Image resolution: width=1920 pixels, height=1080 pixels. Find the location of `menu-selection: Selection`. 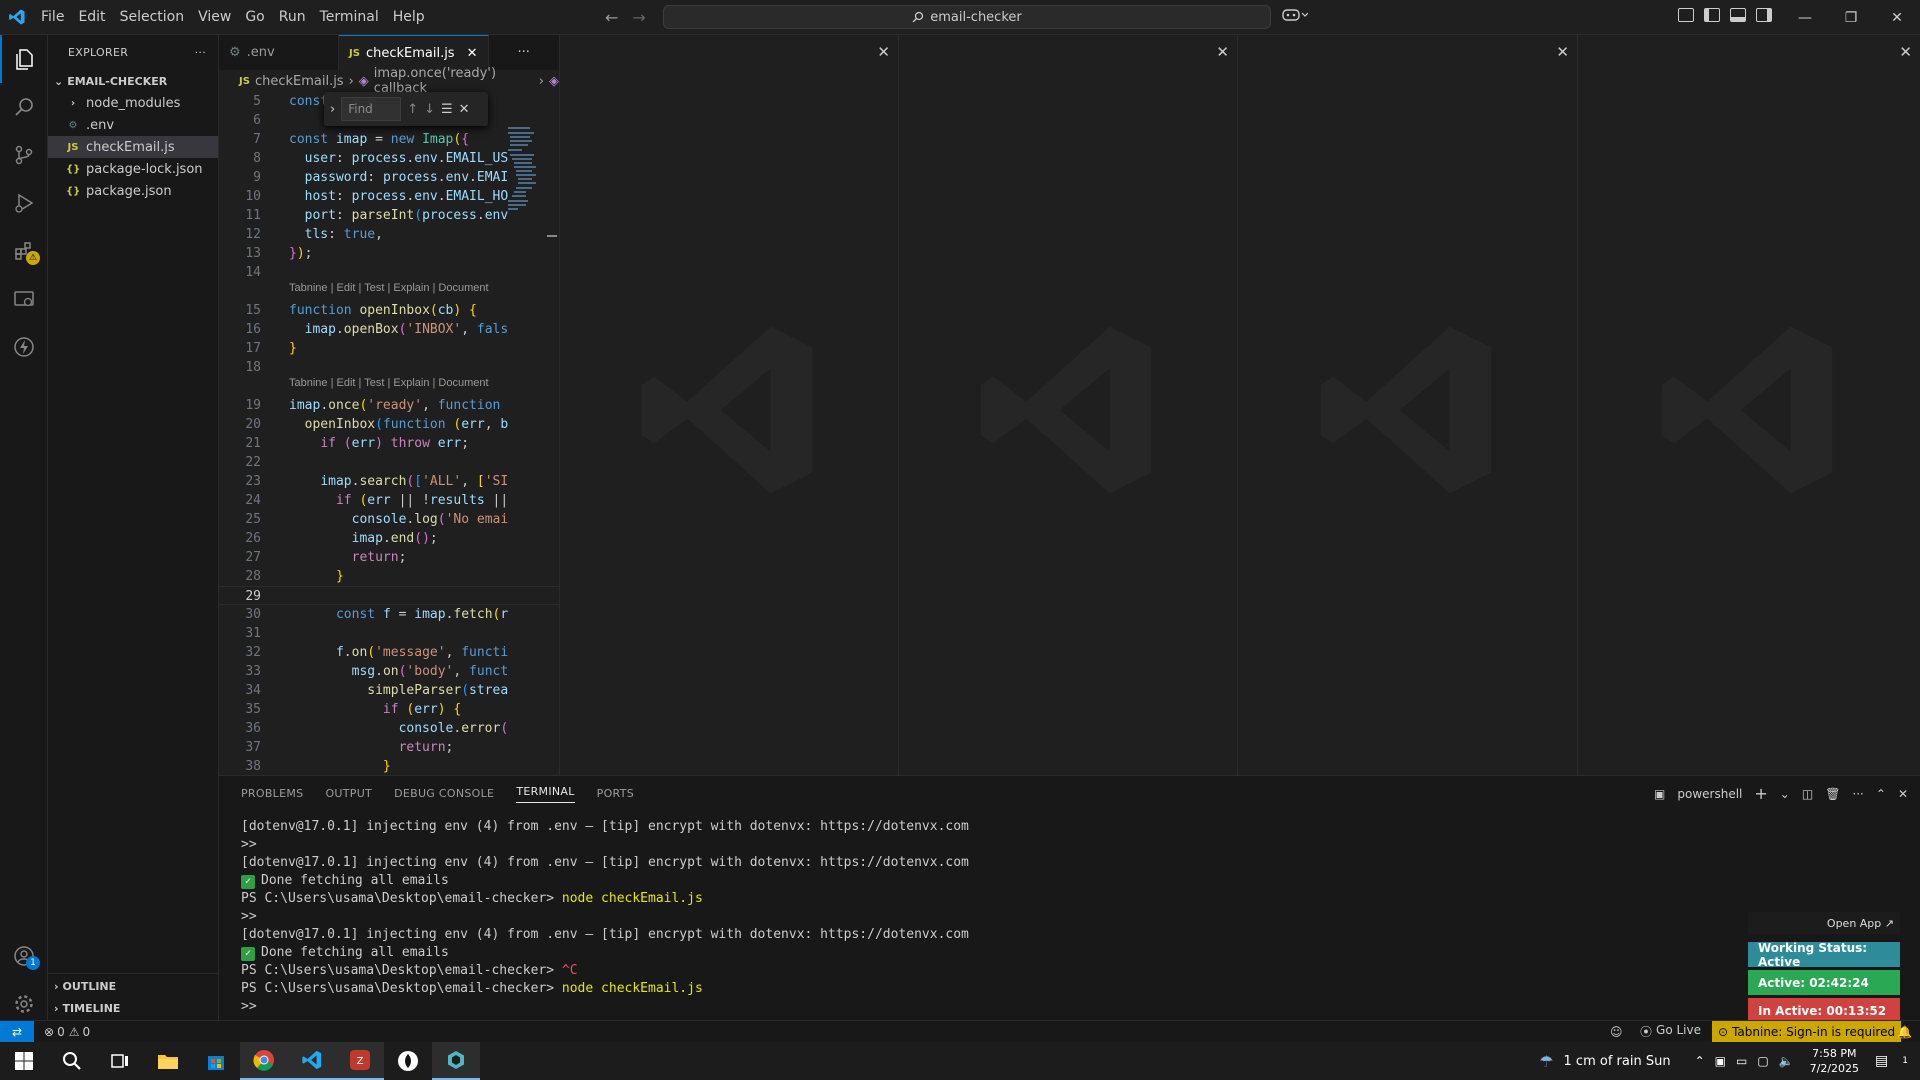

menu-selection: Selection is located at coordinates (152, 17).